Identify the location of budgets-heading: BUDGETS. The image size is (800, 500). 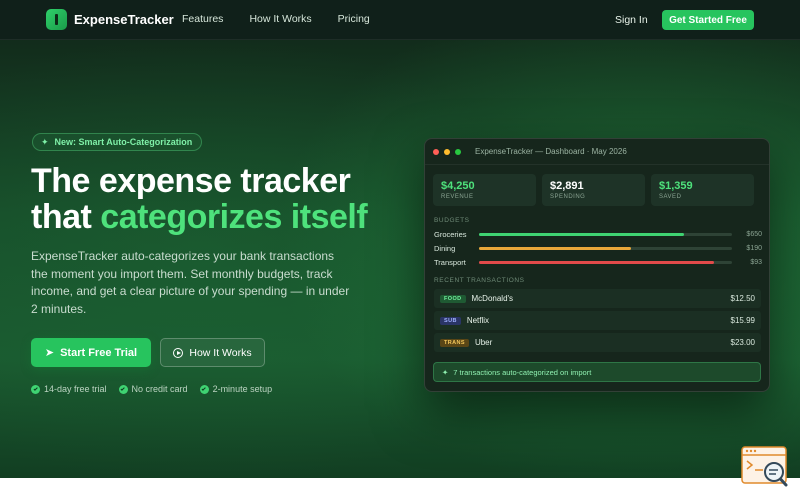
(452, 220).